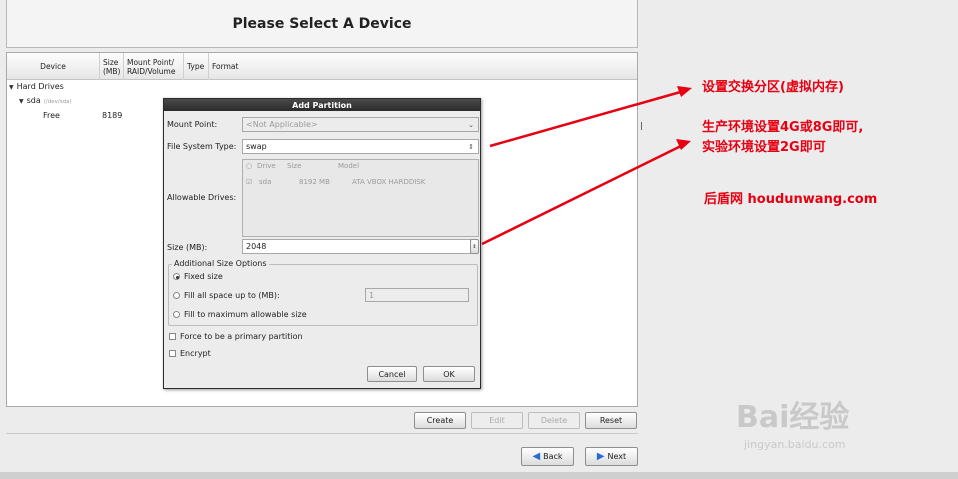  I want to click on annotation-size-line2: 实验环境设置2G即可, so click(764, 147).